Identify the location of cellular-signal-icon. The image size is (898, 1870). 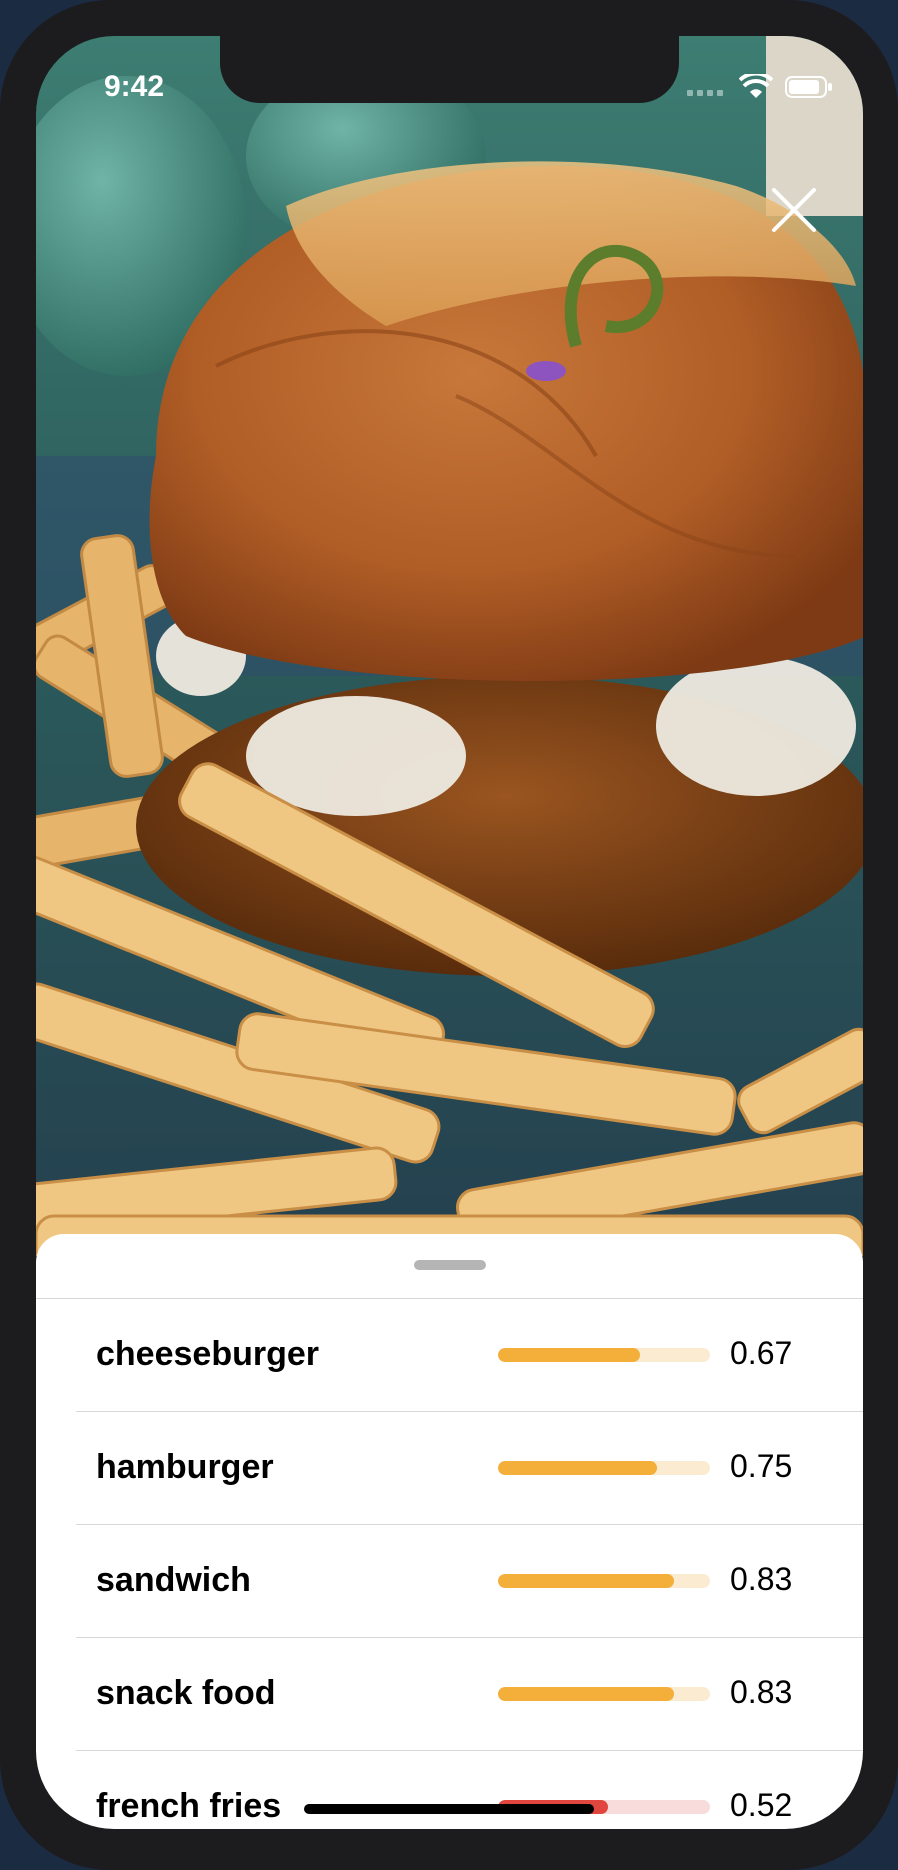
(705, 93).